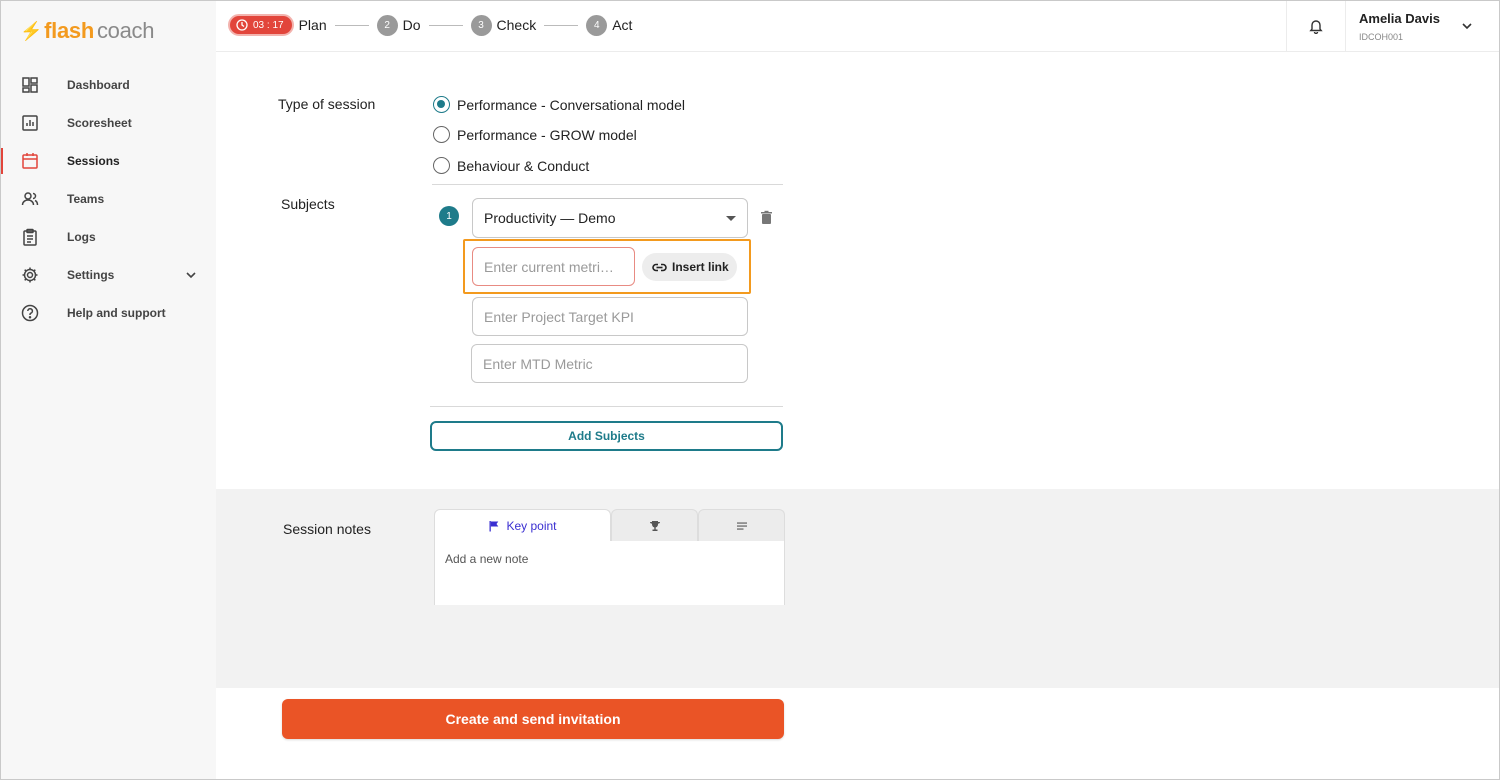 The height and width of the screenshot is (780, 1500). I want to click on logo-coach: coach, so click(125, 30).